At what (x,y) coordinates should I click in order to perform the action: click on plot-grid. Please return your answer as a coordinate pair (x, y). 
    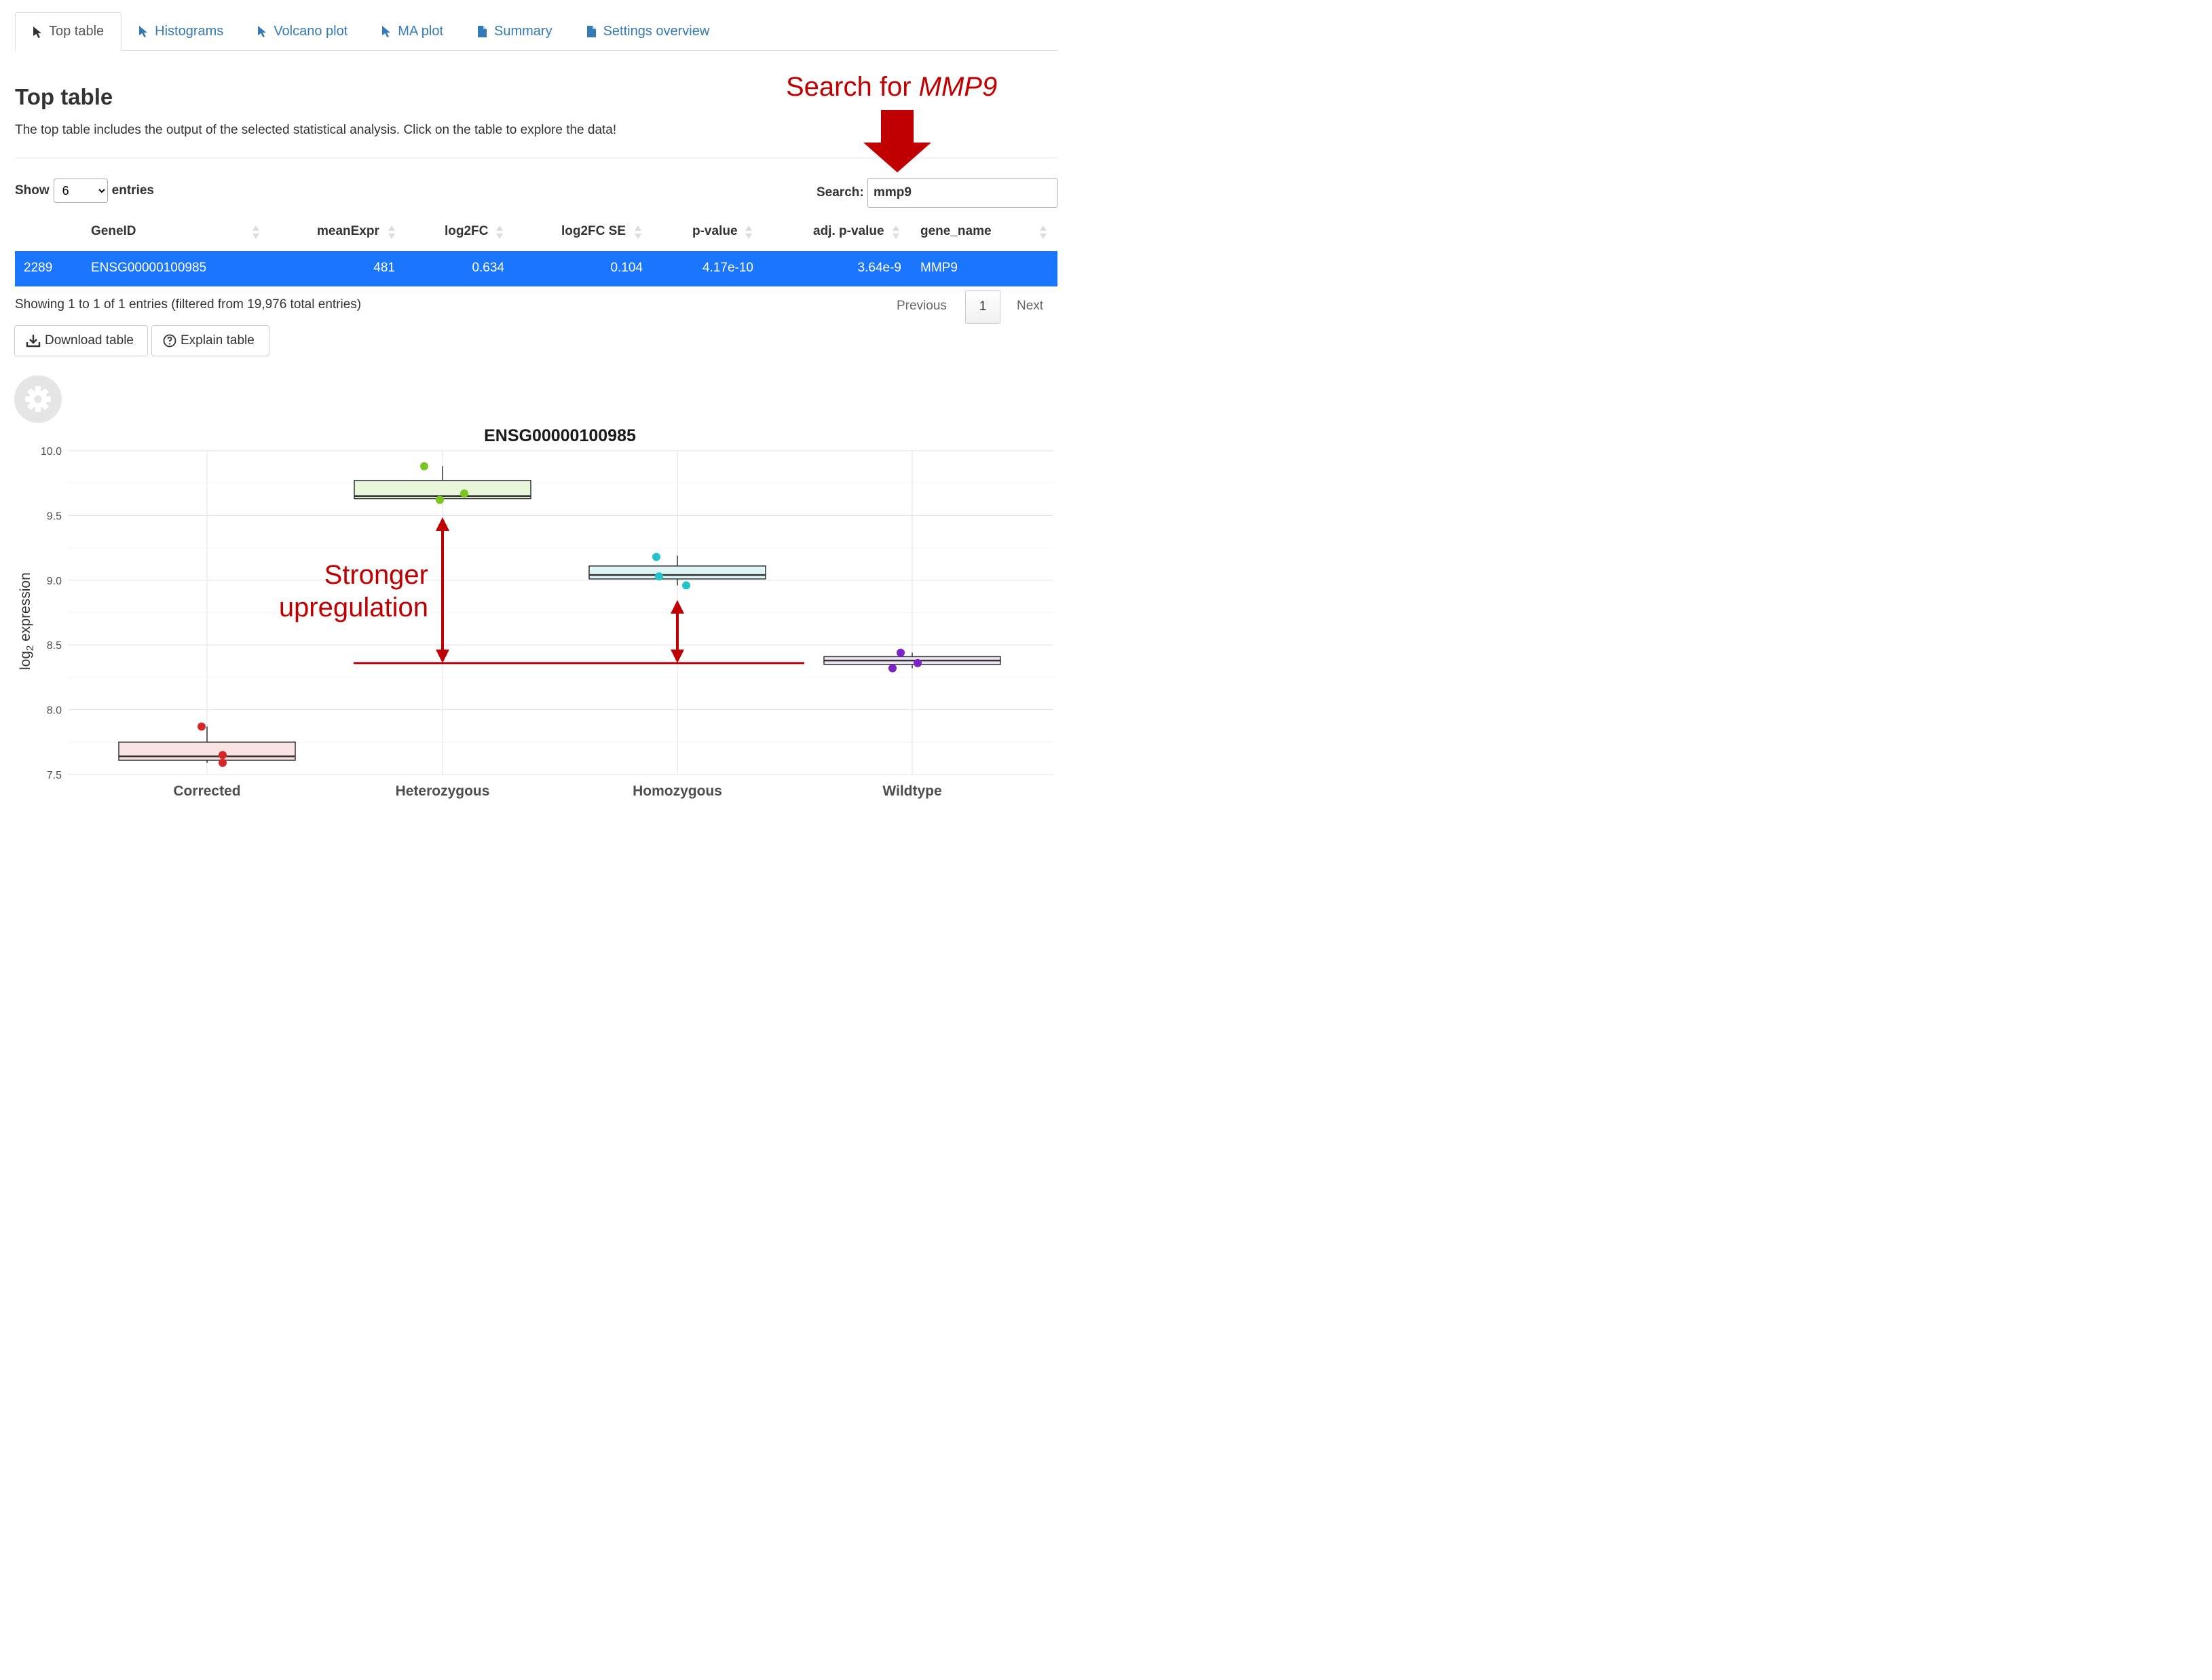
    Looking at the image, I should click on (560, 613).